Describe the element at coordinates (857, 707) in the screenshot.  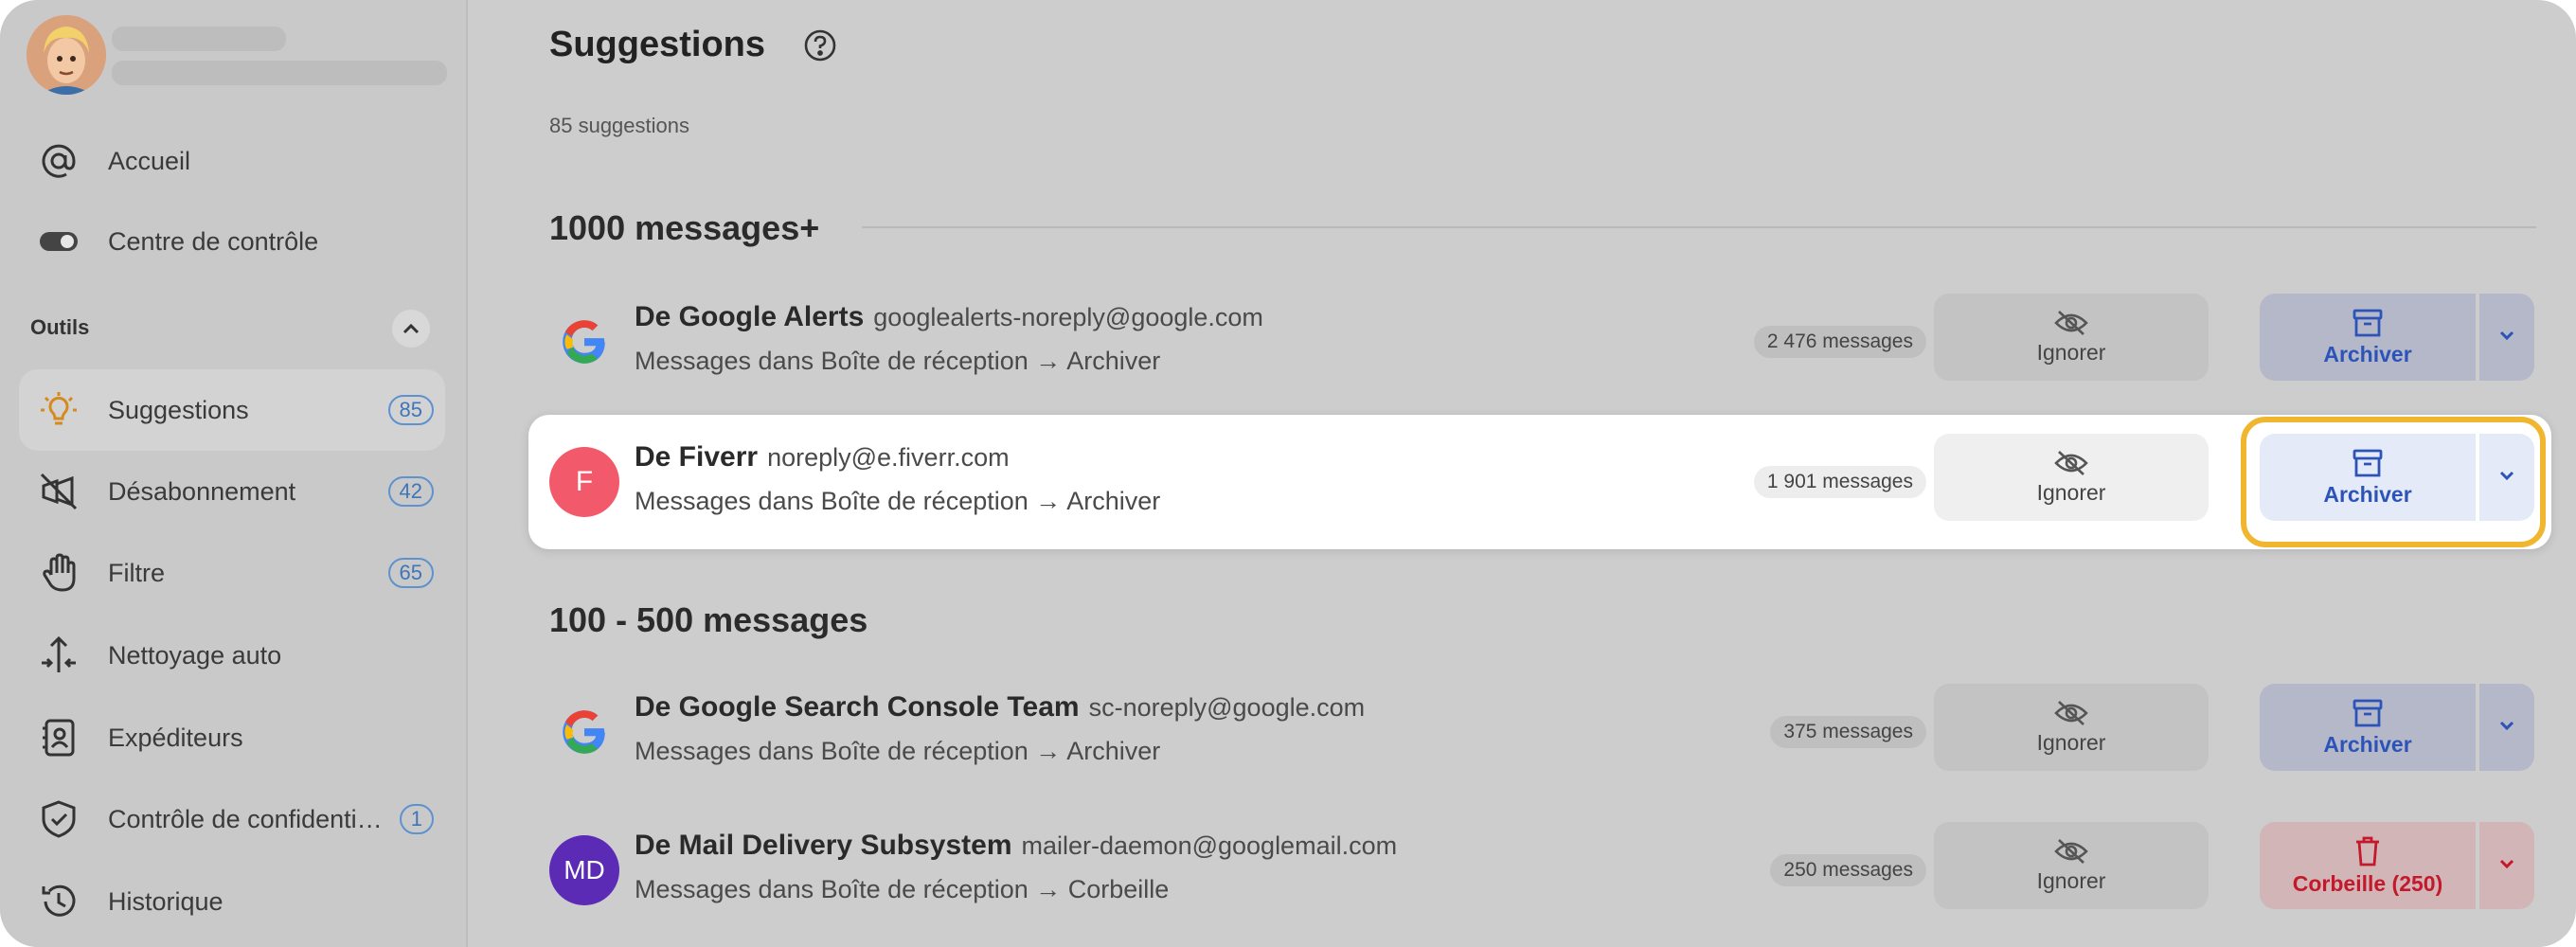
I see `sender-name: De Google Search Console Team` at that location.